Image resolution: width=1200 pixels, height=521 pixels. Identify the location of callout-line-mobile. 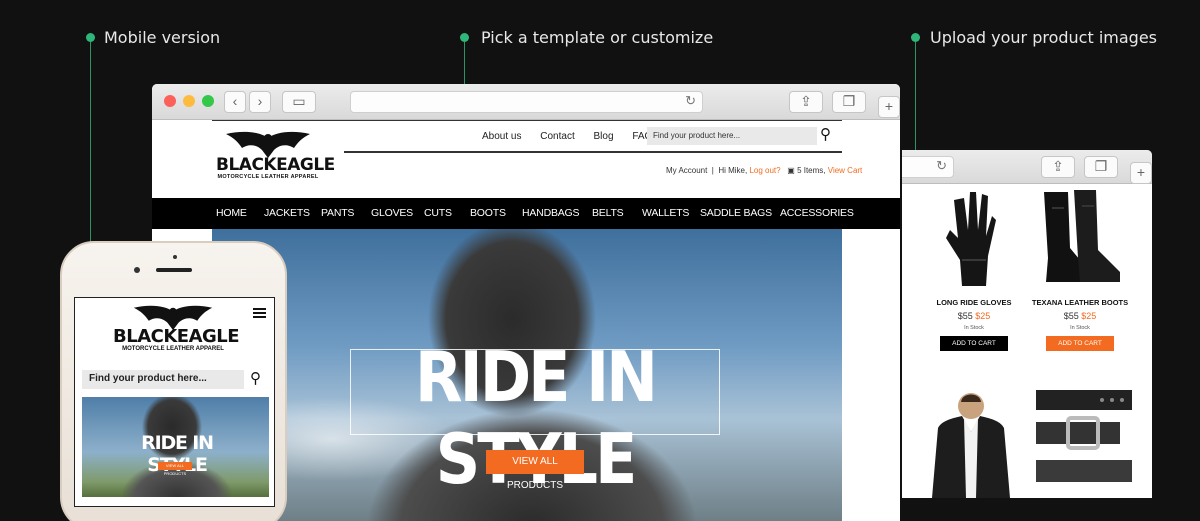
(90, 154).